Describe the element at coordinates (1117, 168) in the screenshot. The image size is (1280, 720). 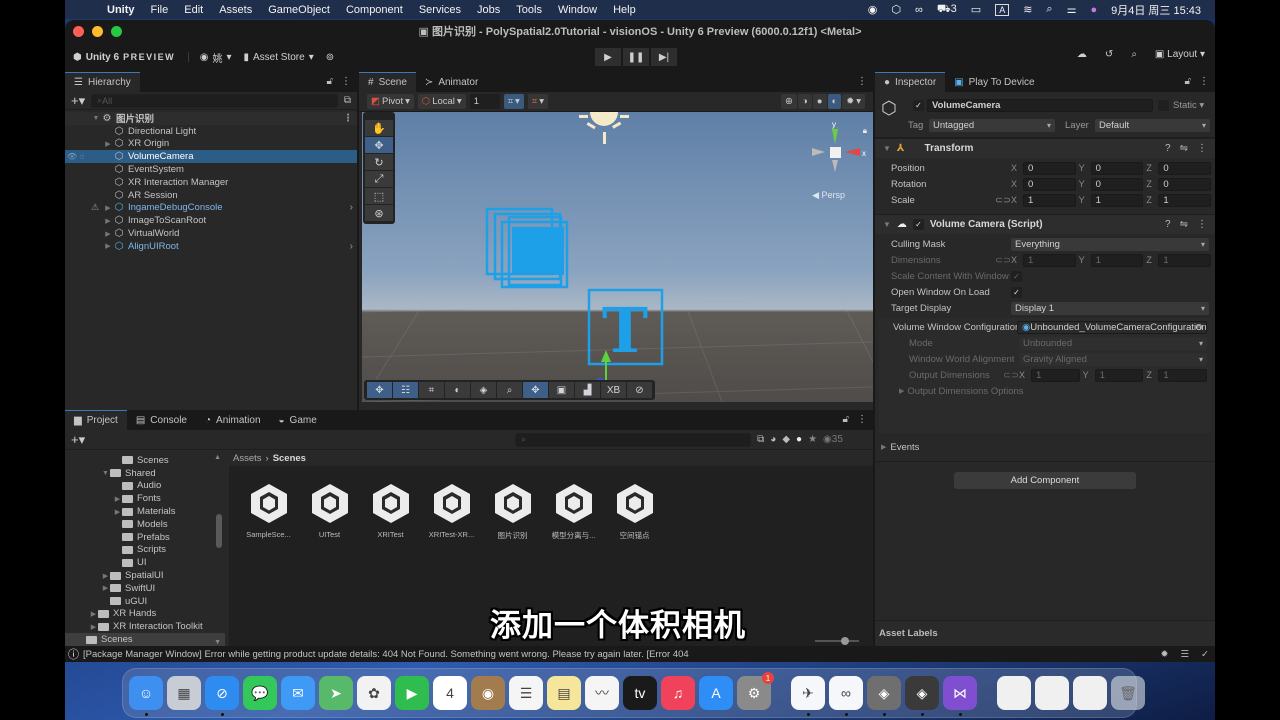
I see `position-y-input: 0` at that location.